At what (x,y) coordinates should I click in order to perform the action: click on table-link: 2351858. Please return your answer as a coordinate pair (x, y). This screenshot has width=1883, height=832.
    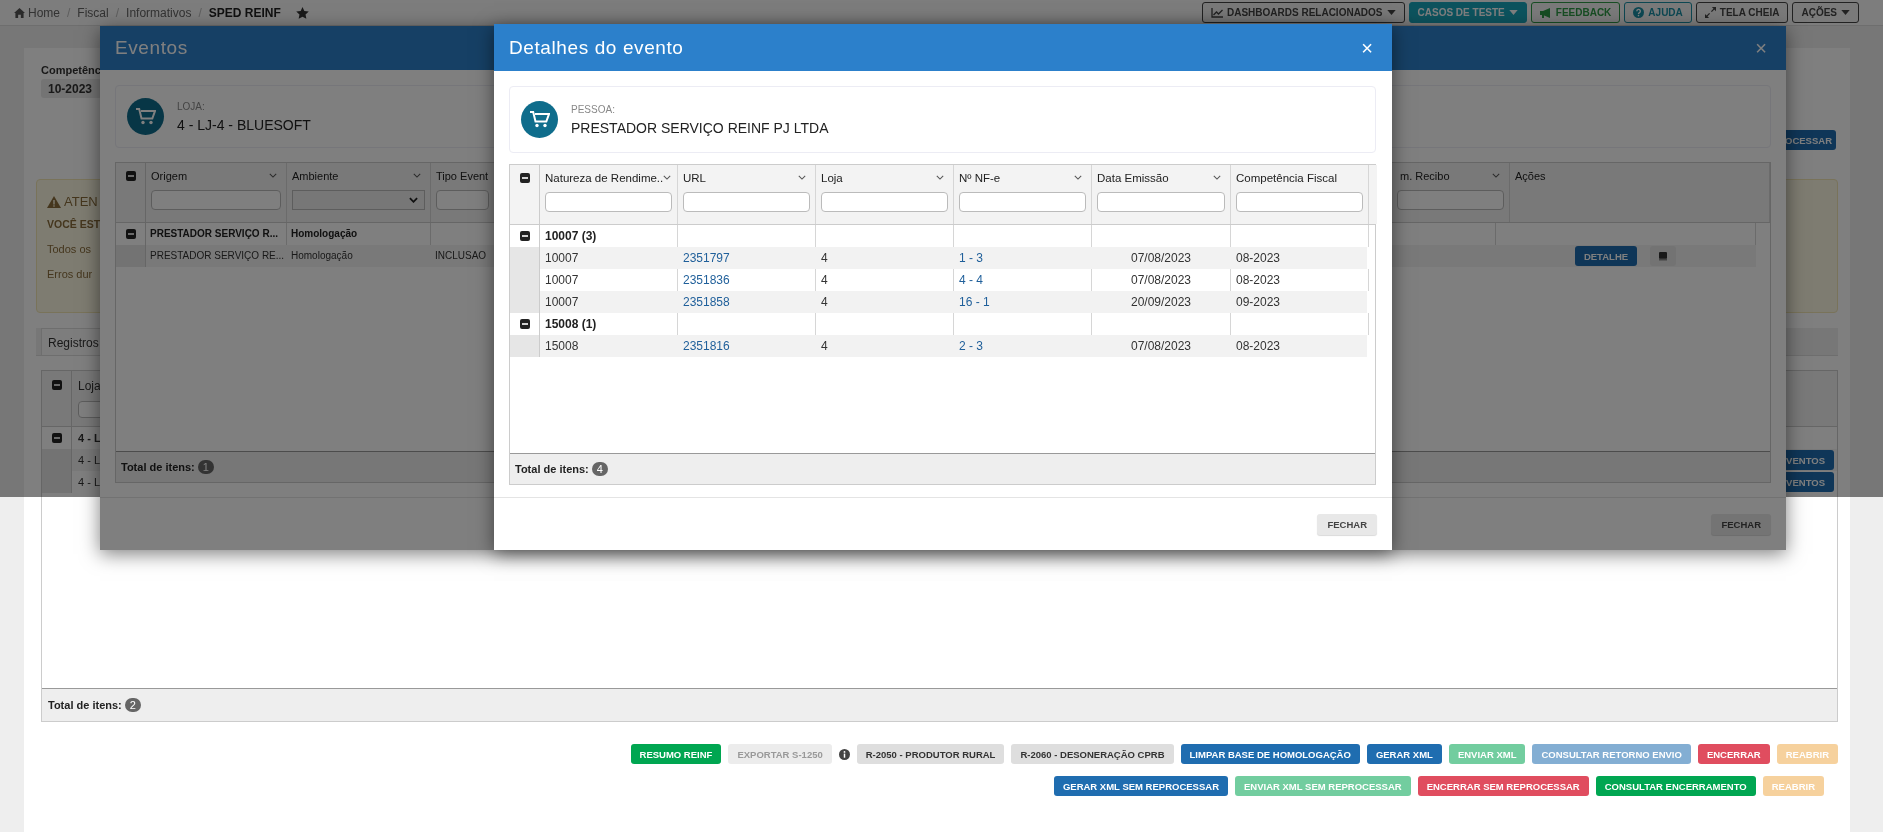
    Looking at the image, I should click on (706, 302).